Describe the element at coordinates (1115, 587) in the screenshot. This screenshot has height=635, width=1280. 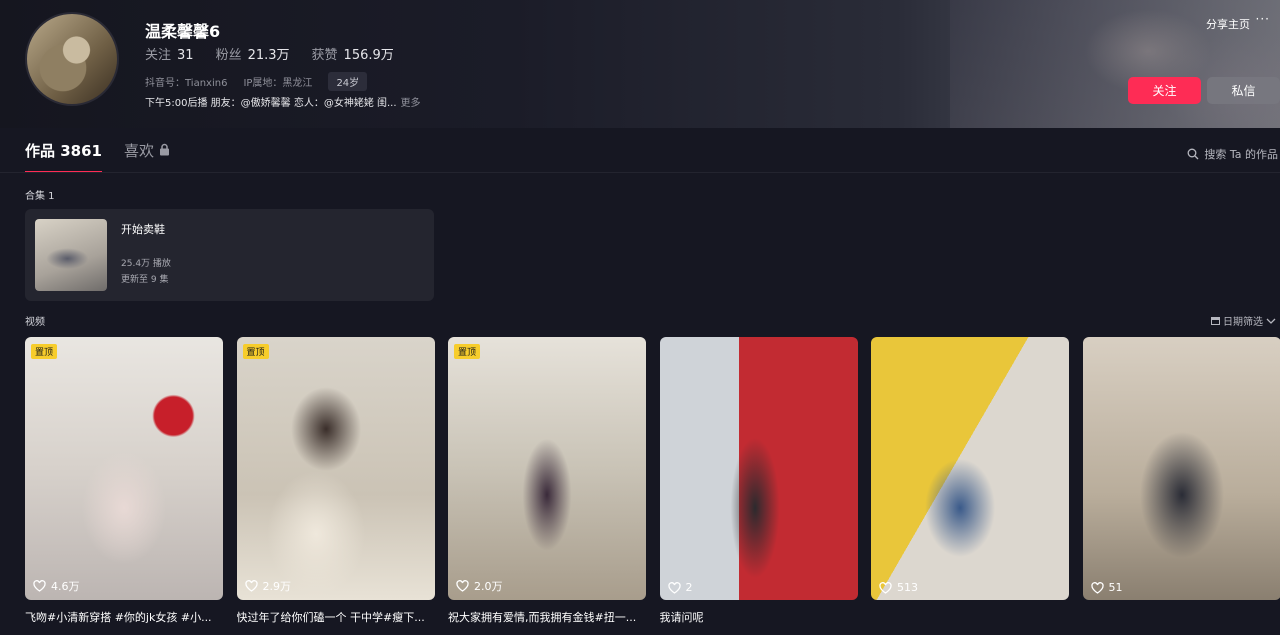
I see `likes-count: 51` at that location.